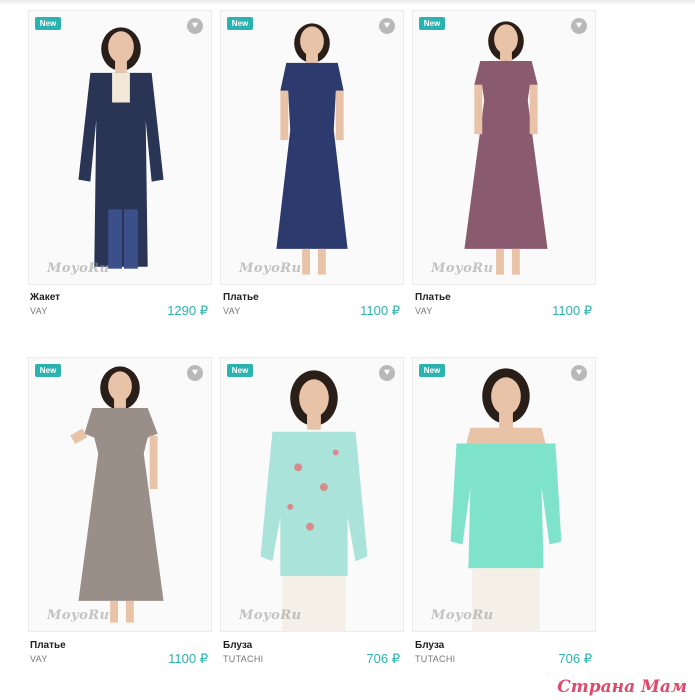 This screenshot has height=700, width=695. Describe the element at coordinates (45, 297) in the screenshot. I see `product-name: Жакет` at that location.